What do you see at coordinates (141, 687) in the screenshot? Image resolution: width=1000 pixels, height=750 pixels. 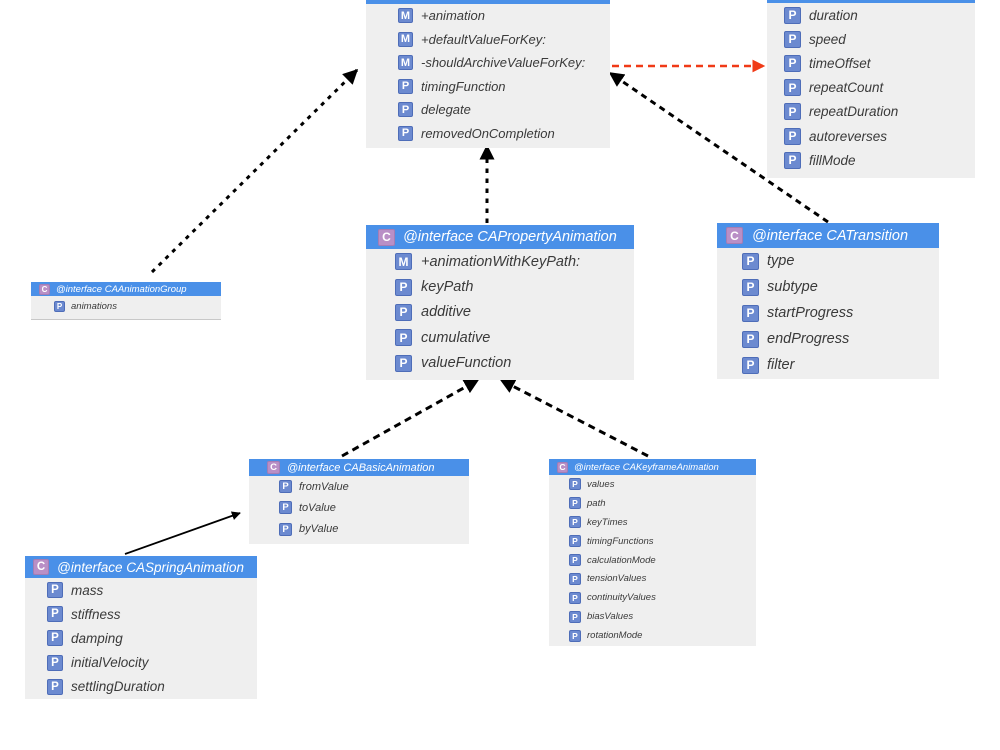 I see `property-row: PsettlingDuration` at bounding box center [141, 687].